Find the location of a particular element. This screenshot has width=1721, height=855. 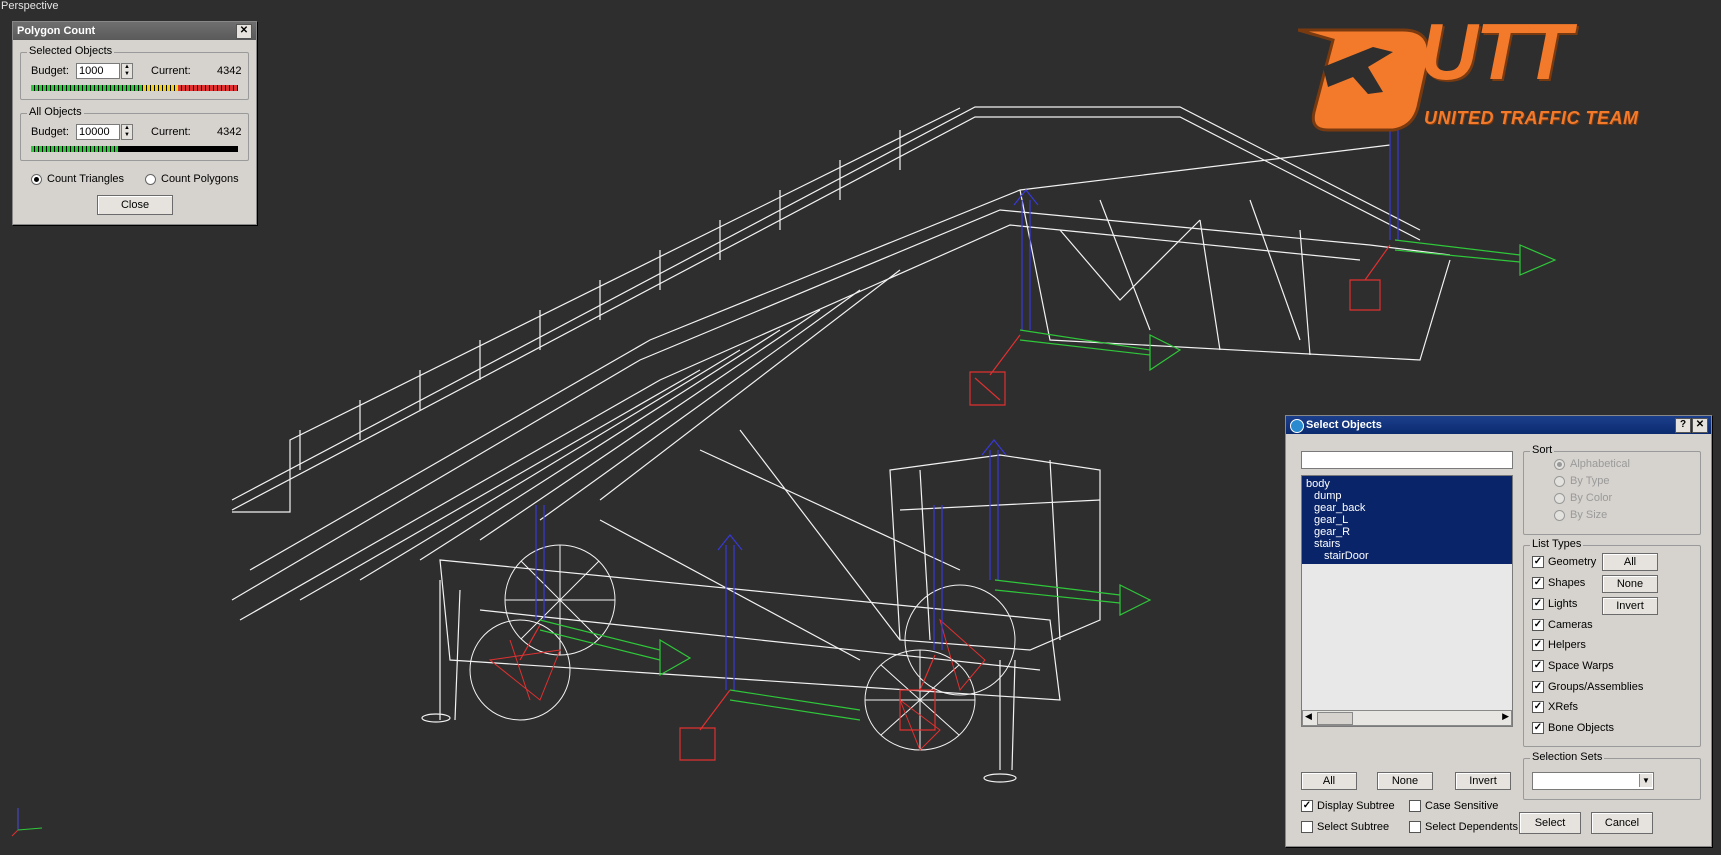

select-subtree-checkbox is located at coordinates (1307, 827).